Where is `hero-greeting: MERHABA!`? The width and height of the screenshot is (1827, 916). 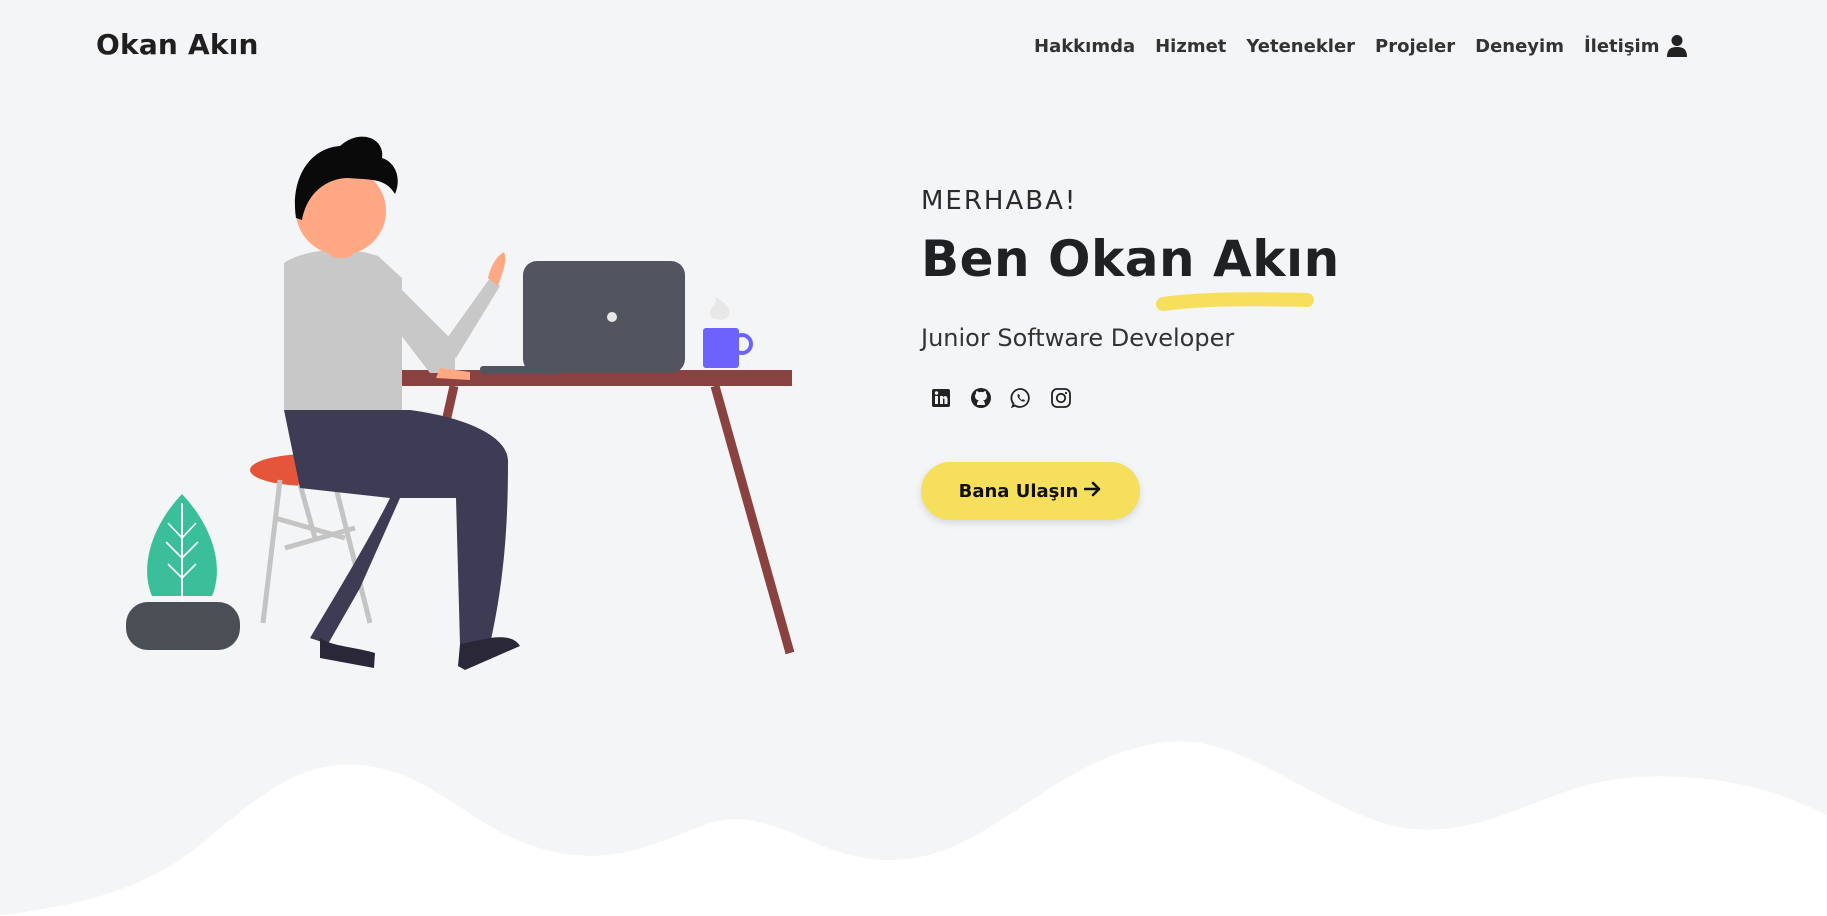
hero-greeting: MERHABA! is located at coordinates (999, 201).